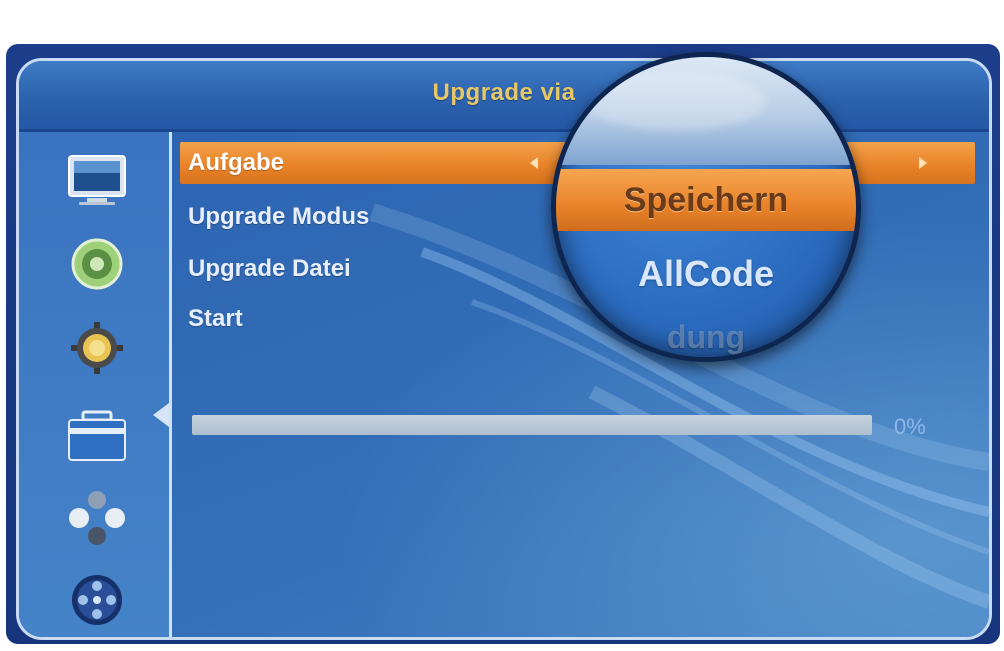 The width and height of the screenshot is (1004, 651). Describe the element at coordinates (97, 264) in the screenshot. I see `speaker-icon` at that location.